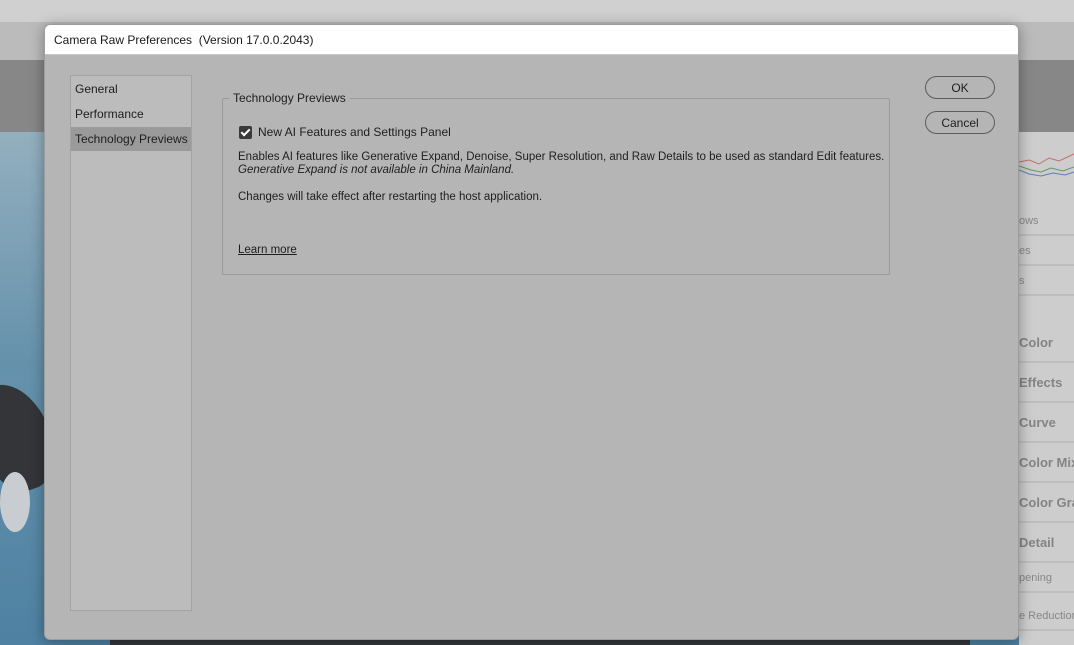 Image resolution: width=1074 pixels, height=645 pixels. What do you see at coordinates (960, 122) in the screenshot?
I see `cancel-button: Cancel` at bounding box center [960, 122].